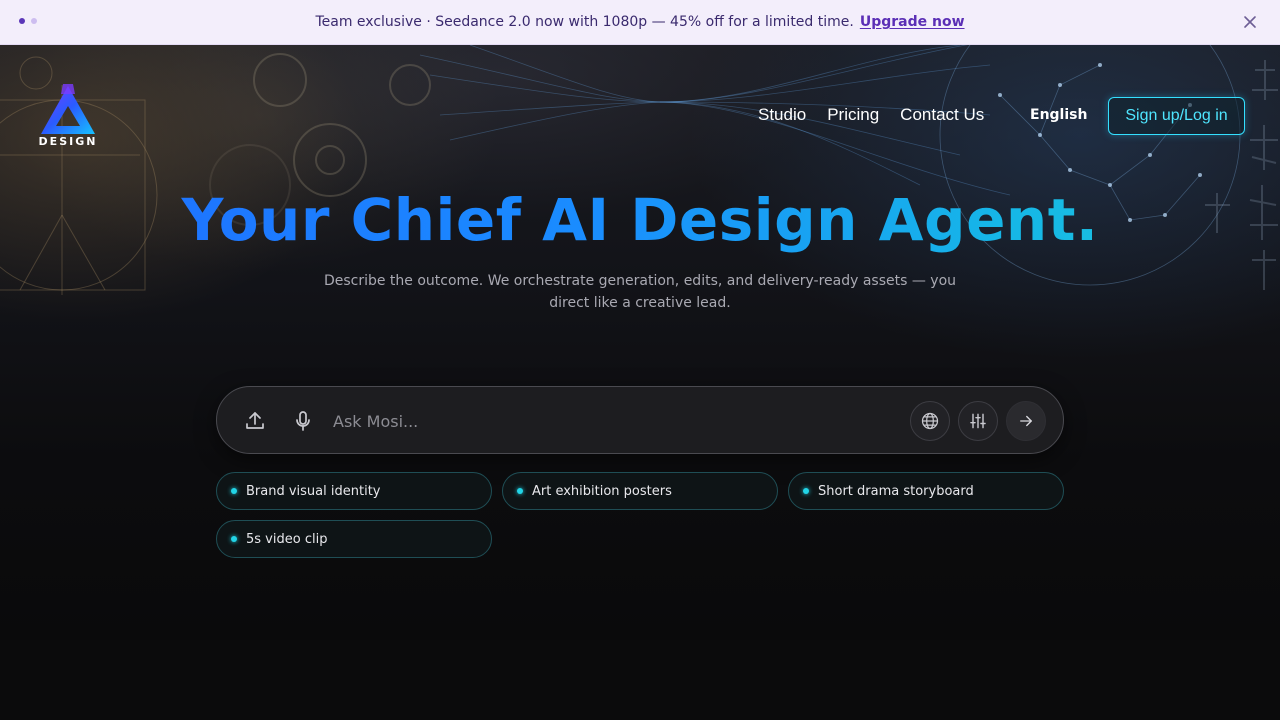  I want to click on voice-input-button, so click(303, 421).